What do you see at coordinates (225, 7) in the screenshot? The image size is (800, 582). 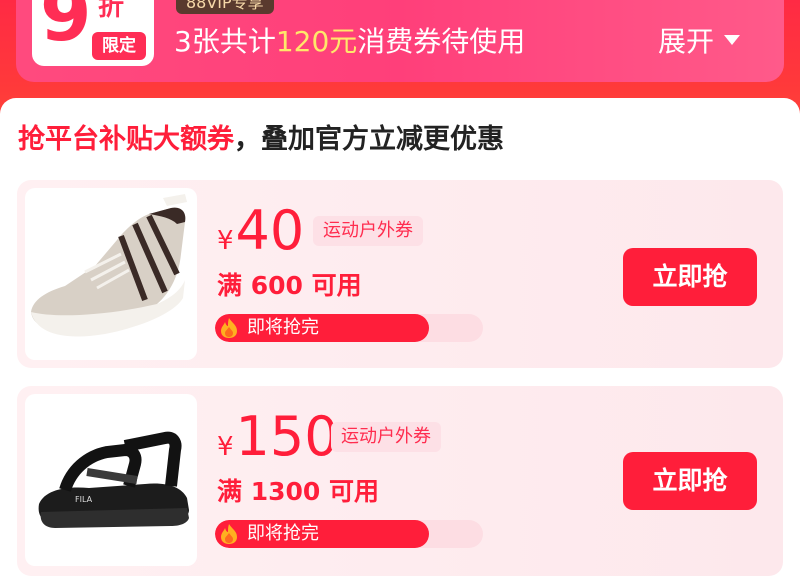 I see `vip-label: 88VIP专享` at bounding box center [225, 7].